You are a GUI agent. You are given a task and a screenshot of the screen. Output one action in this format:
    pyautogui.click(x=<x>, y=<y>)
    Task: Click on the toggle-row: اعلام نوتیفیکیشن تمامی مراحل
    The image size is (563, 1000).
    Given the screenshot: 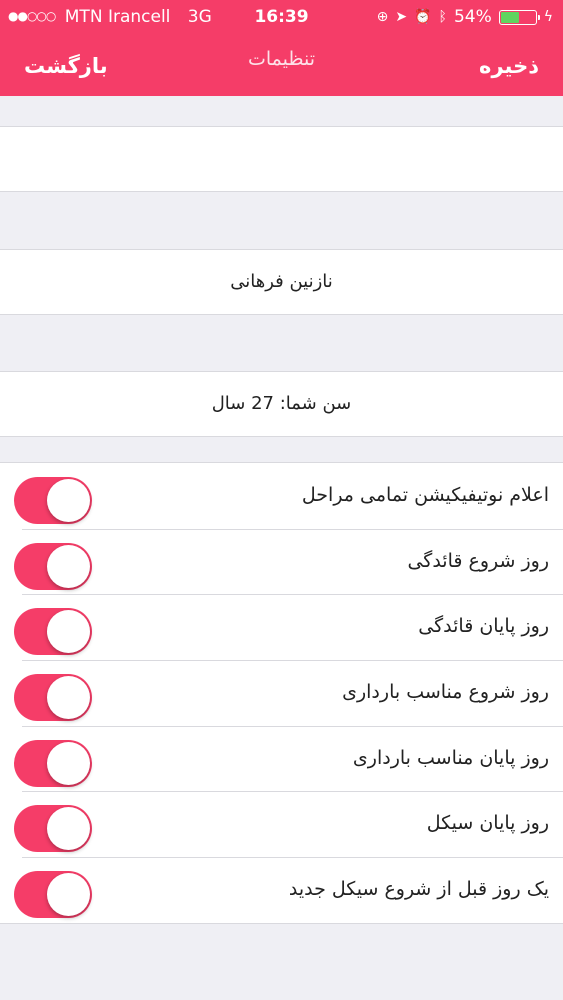 What is the action you would take?
    pyautogui.click(x=281, y=496)
    